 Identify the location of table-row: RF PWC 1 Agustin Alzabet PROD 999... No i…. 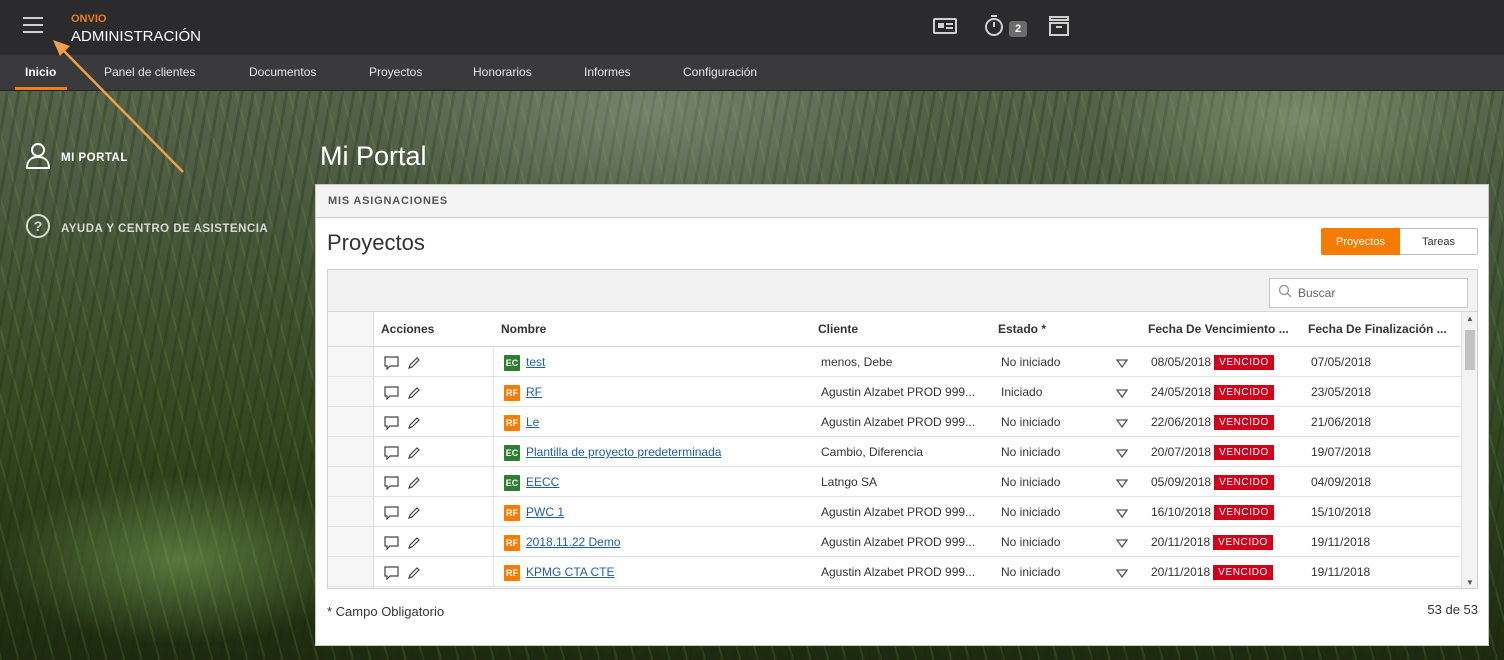
(894, 512).